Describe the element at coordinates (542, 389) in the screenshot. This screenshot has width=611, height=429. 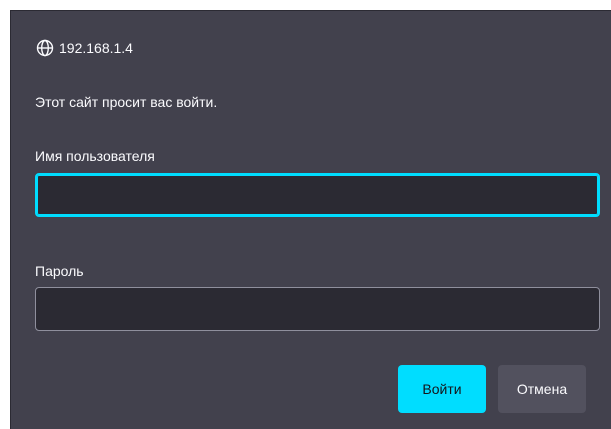
I see `cancel-button: Отмена` at that location.